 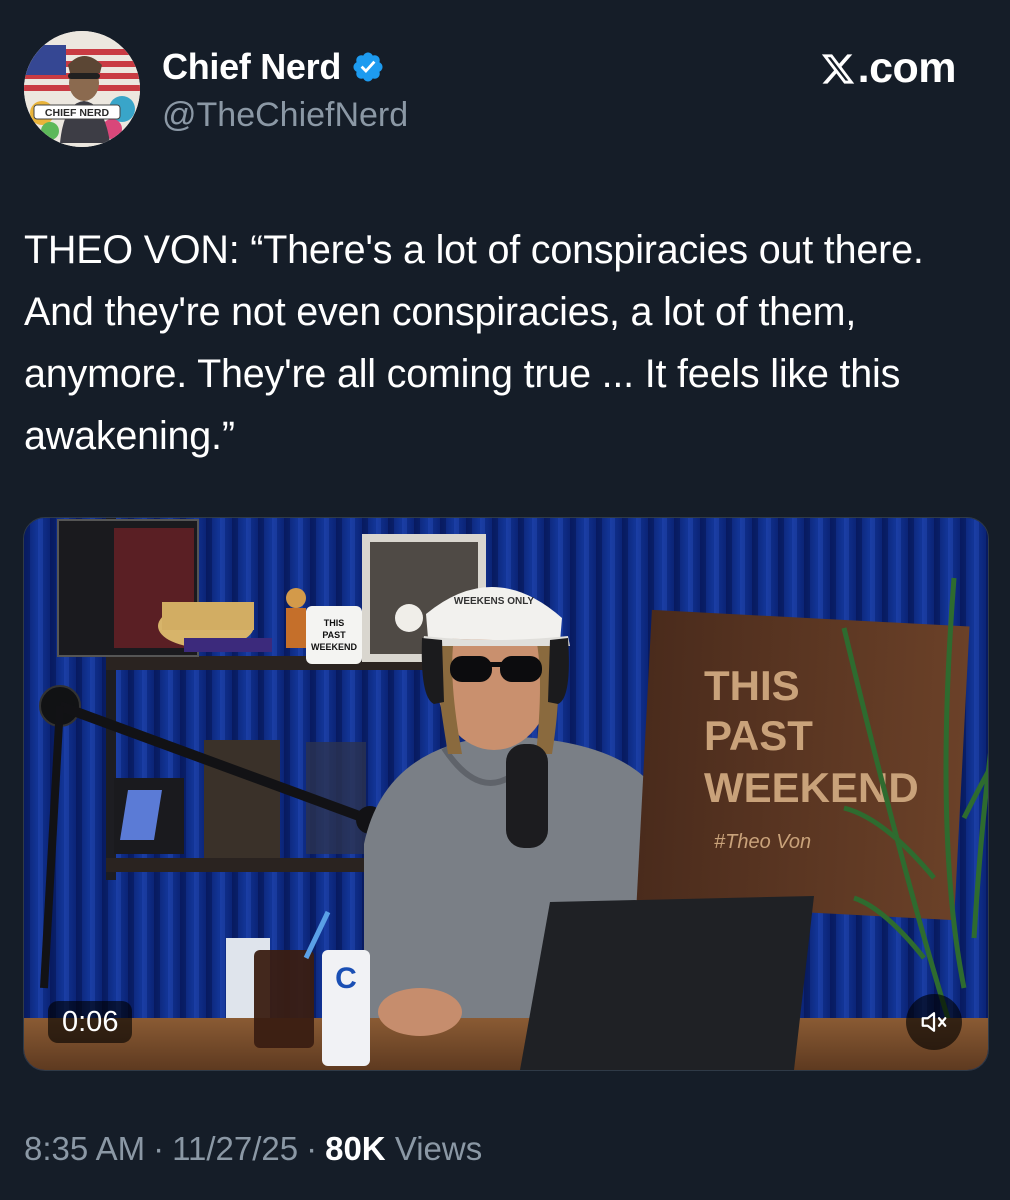 I want to click on post-date: 11/27/25, so click(x=235, y=1148).